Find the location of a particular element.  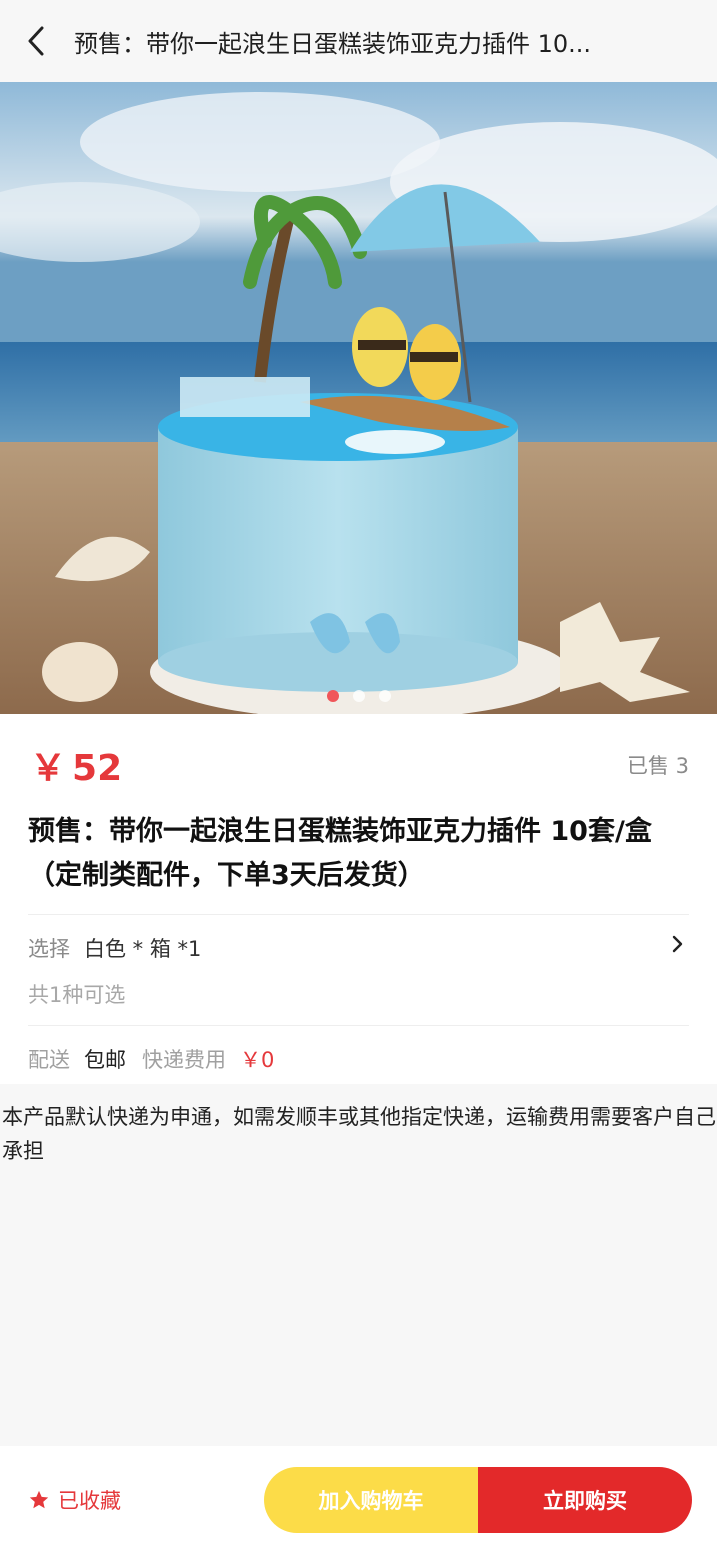

sold-count: 已售 3 is located at coordinates (657, 766).